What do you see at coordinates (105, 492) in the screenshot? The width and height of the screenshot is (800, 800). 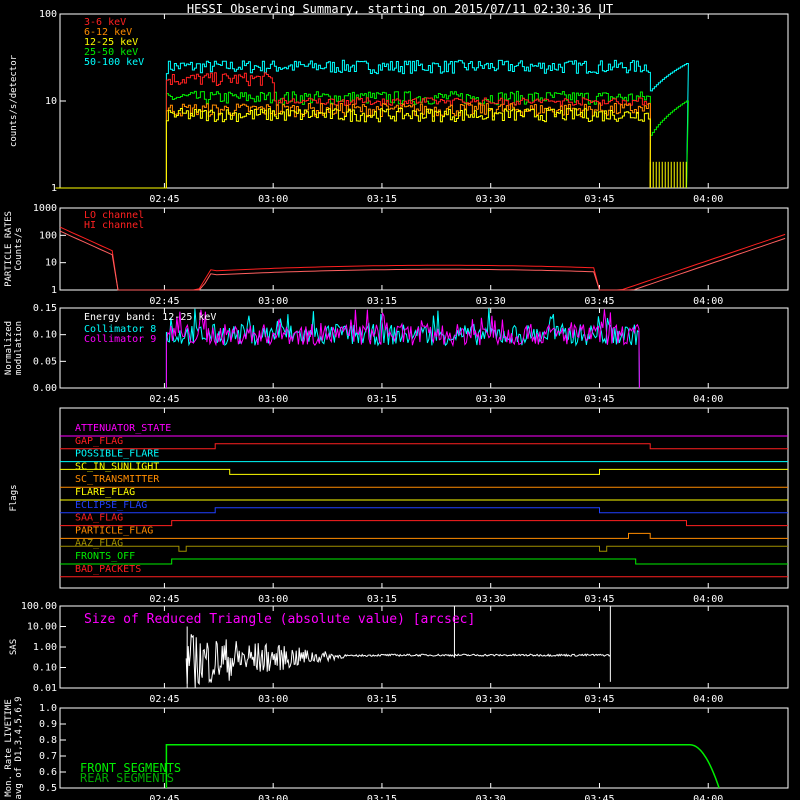 I see `flag-label: FLARE_FLAG` at bounding box center [105, 492].